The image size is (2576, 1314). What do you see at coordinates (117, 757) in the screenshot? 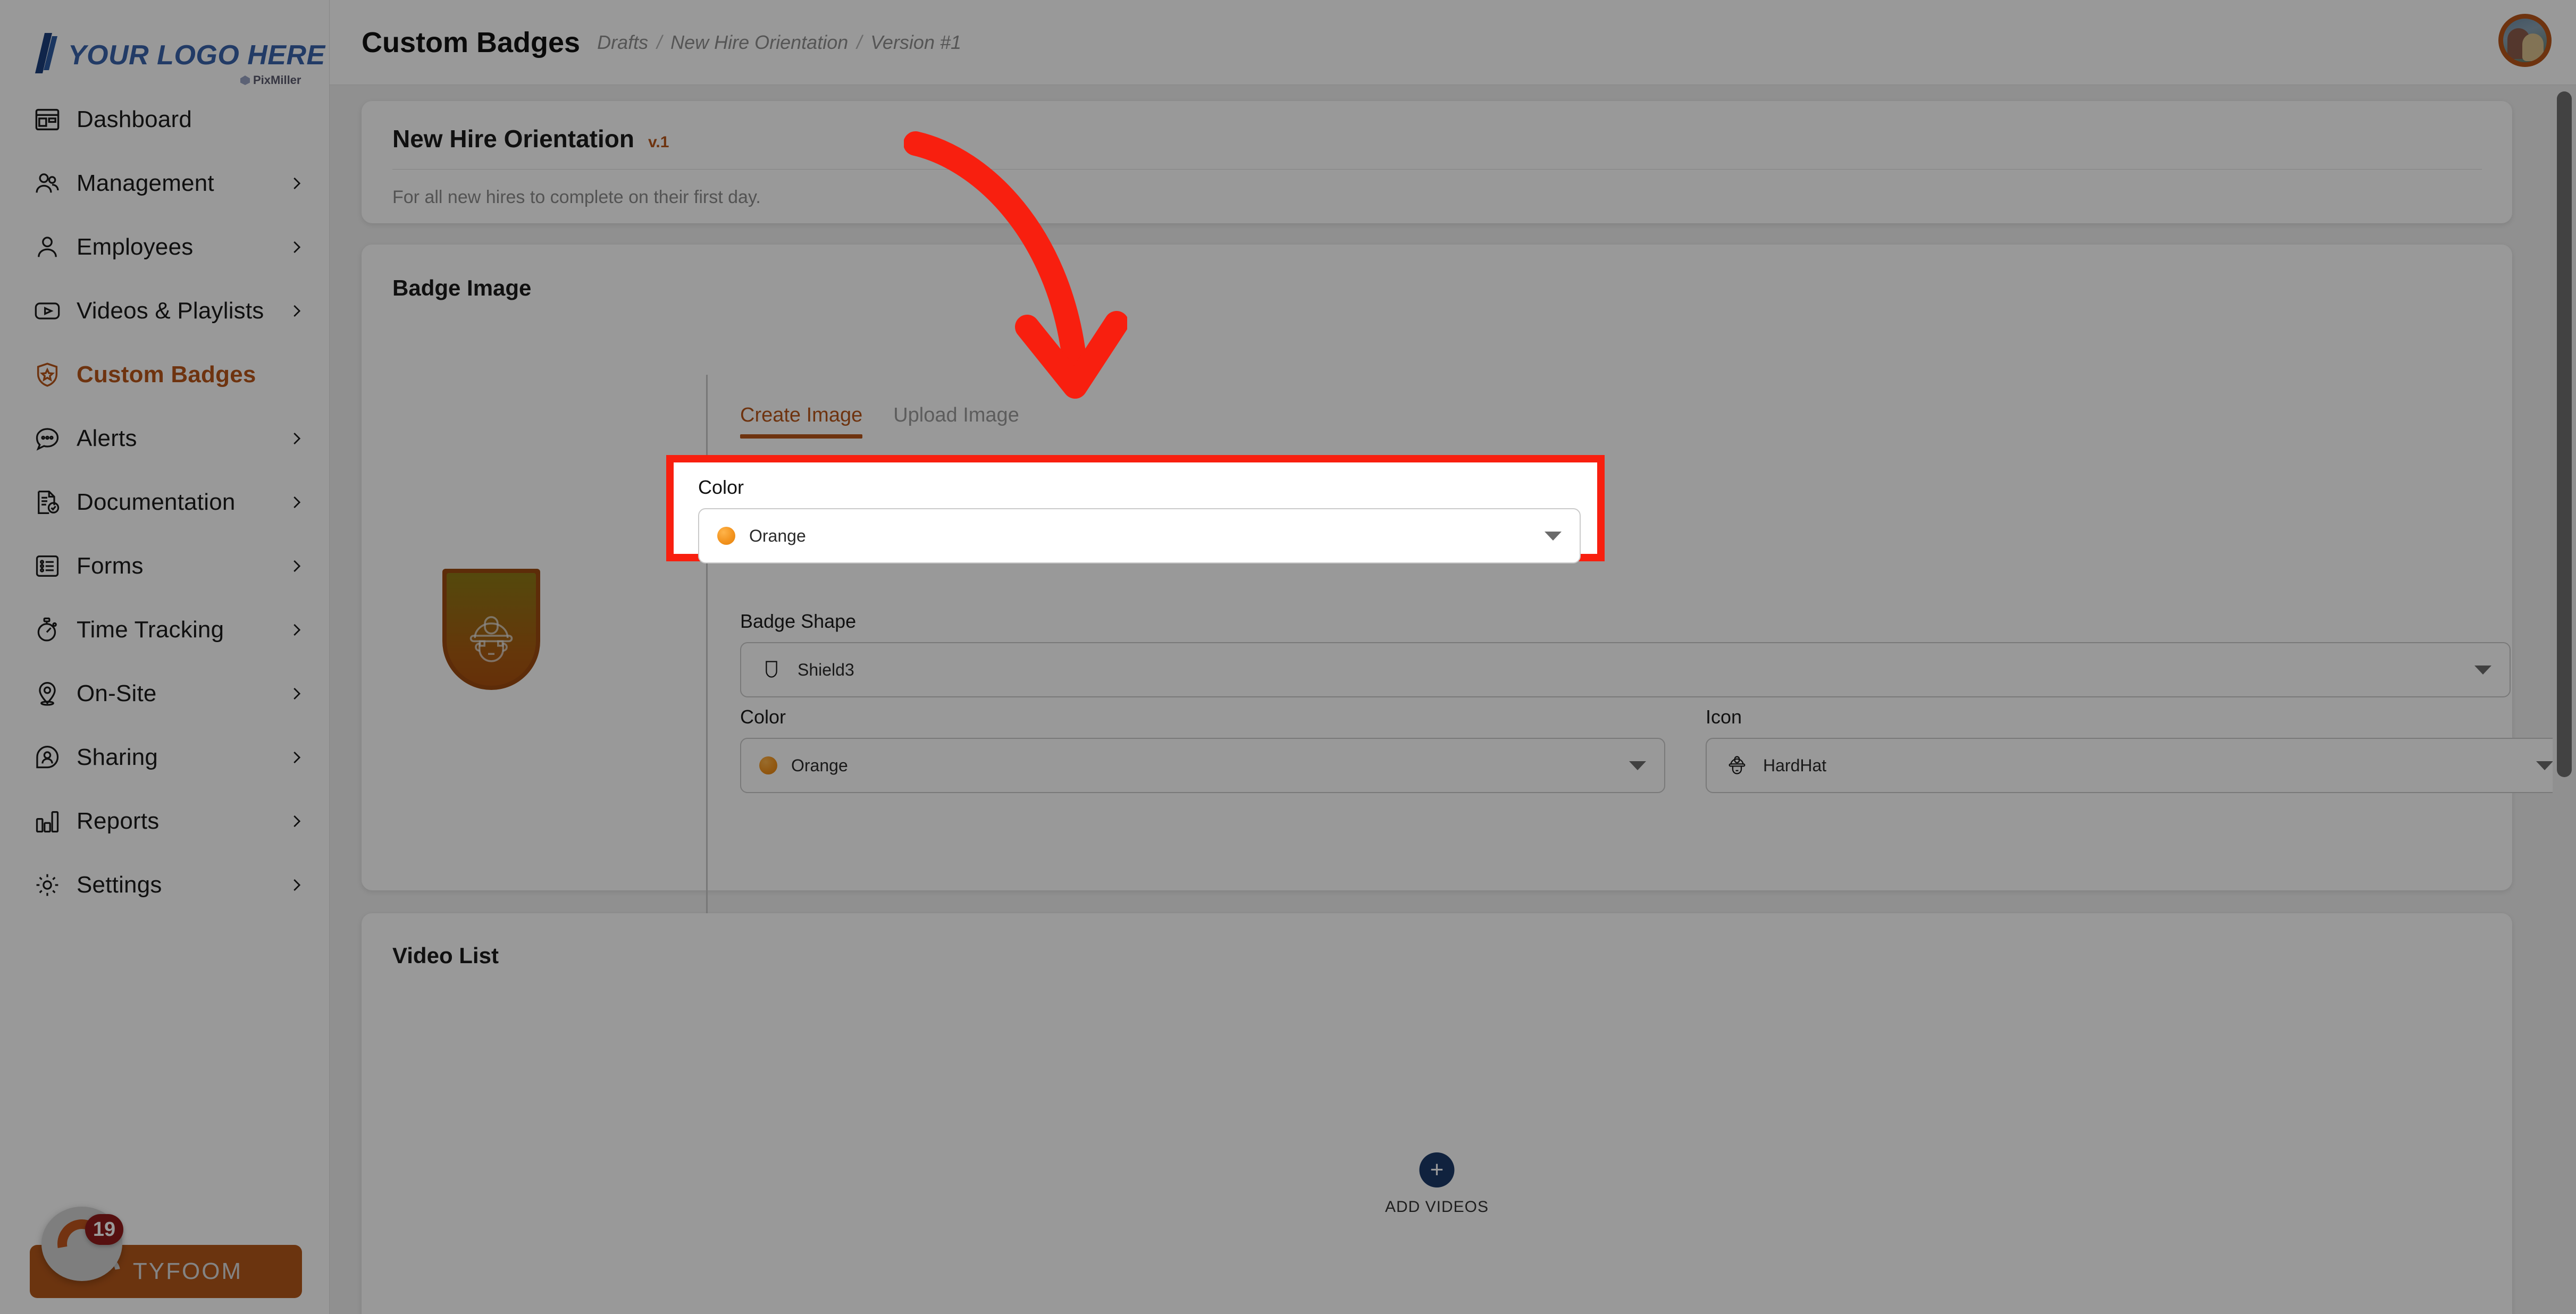
I see `sidebar-item-label: Sharing` at bounding box center [117, 757].